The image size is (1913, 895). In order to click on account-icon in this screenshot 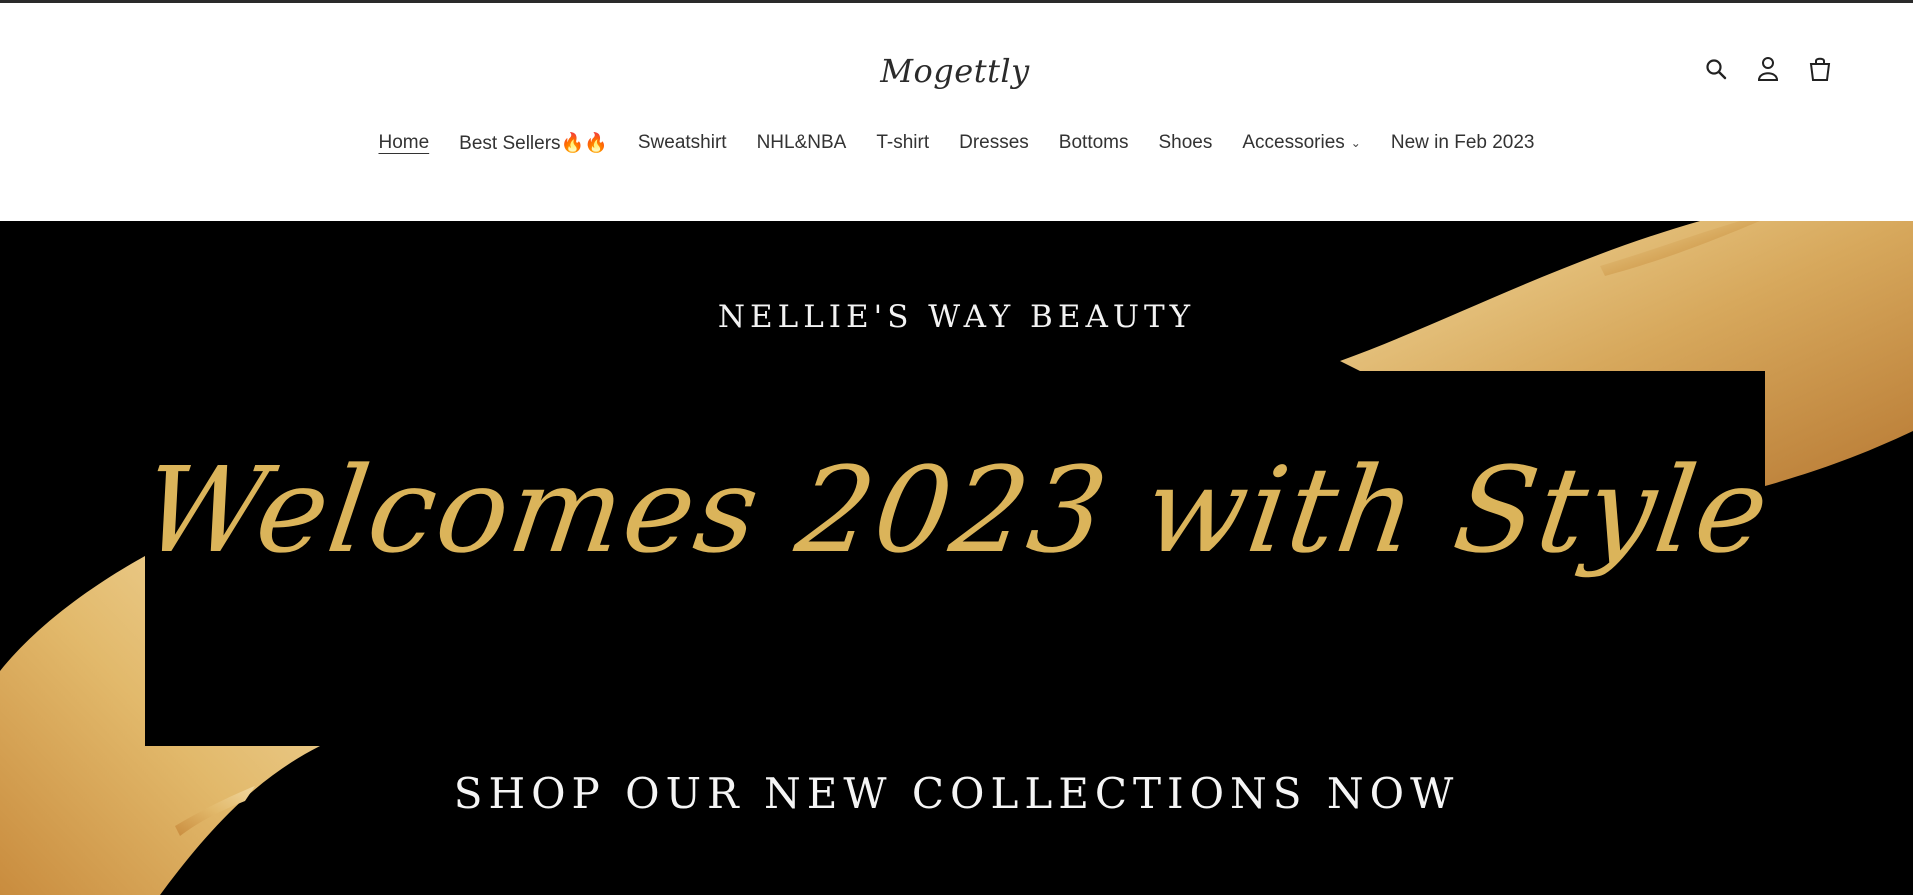, I will do `click(1768, 69)`.